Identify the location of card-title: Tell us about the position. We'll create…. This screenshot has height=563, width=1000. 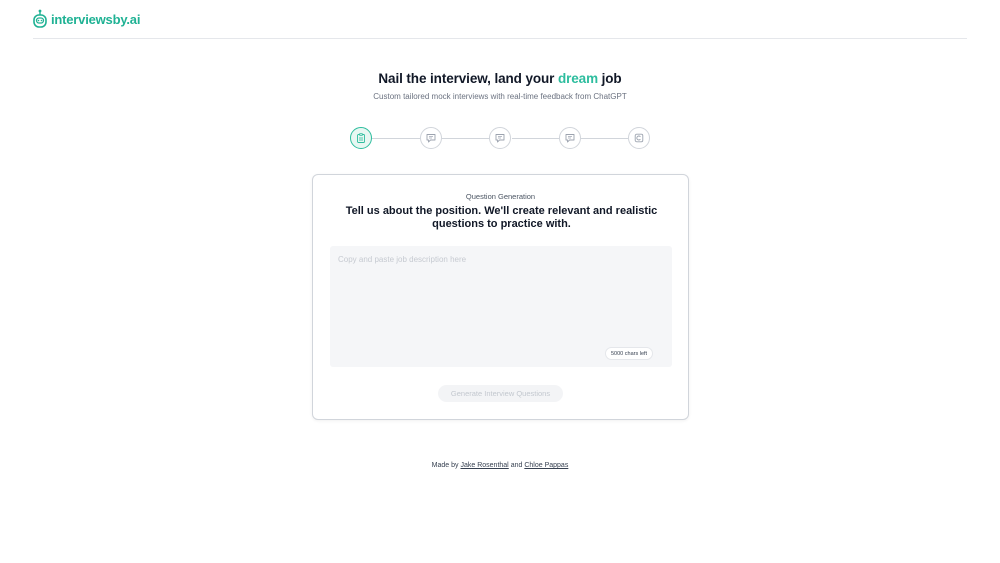
(501, 217).